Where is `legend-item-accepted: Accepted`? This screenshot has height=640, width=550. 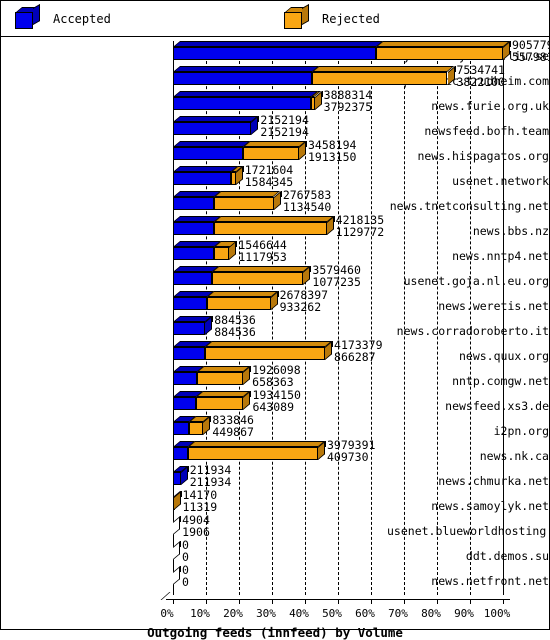 legend-item-accepted: Accepted is located at coordinates (63, 19).